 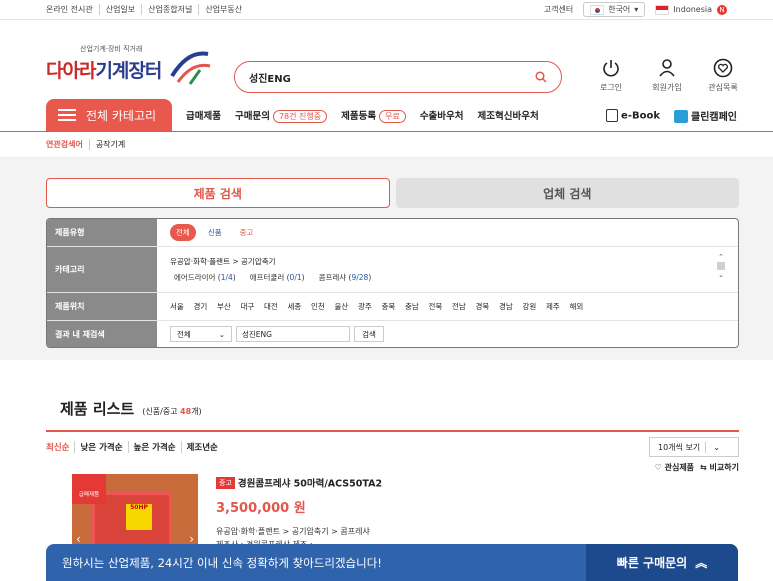 What do you see at coordinates (161, 411) in the screenshot?
I see `count-prefix: (신품/중고` at bounding box center [161, 411].